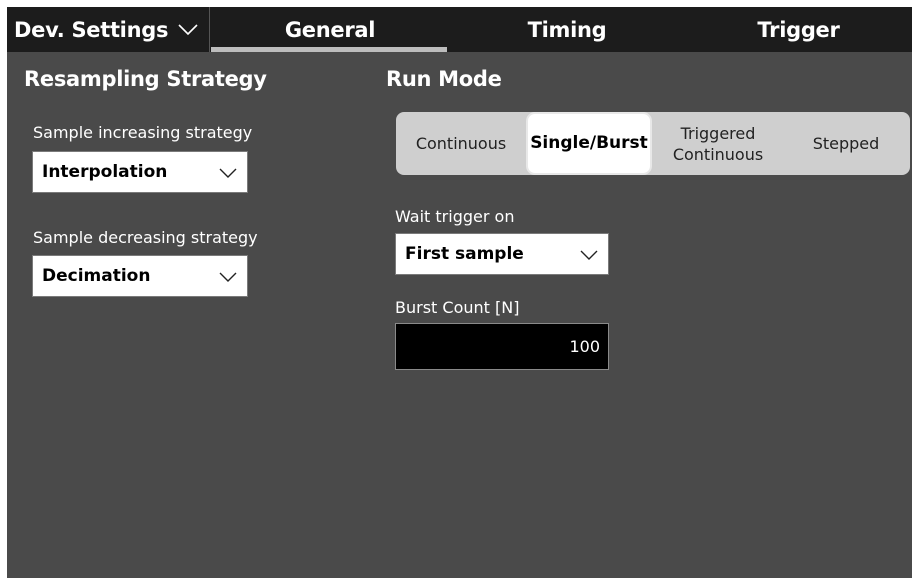 Image resolution: width=919 pixels, height=578 pixels. What do you see at coordinates (567, 29) in the screenshot?
I see `tab-timing: Timing` at bounding box center [567, 29].